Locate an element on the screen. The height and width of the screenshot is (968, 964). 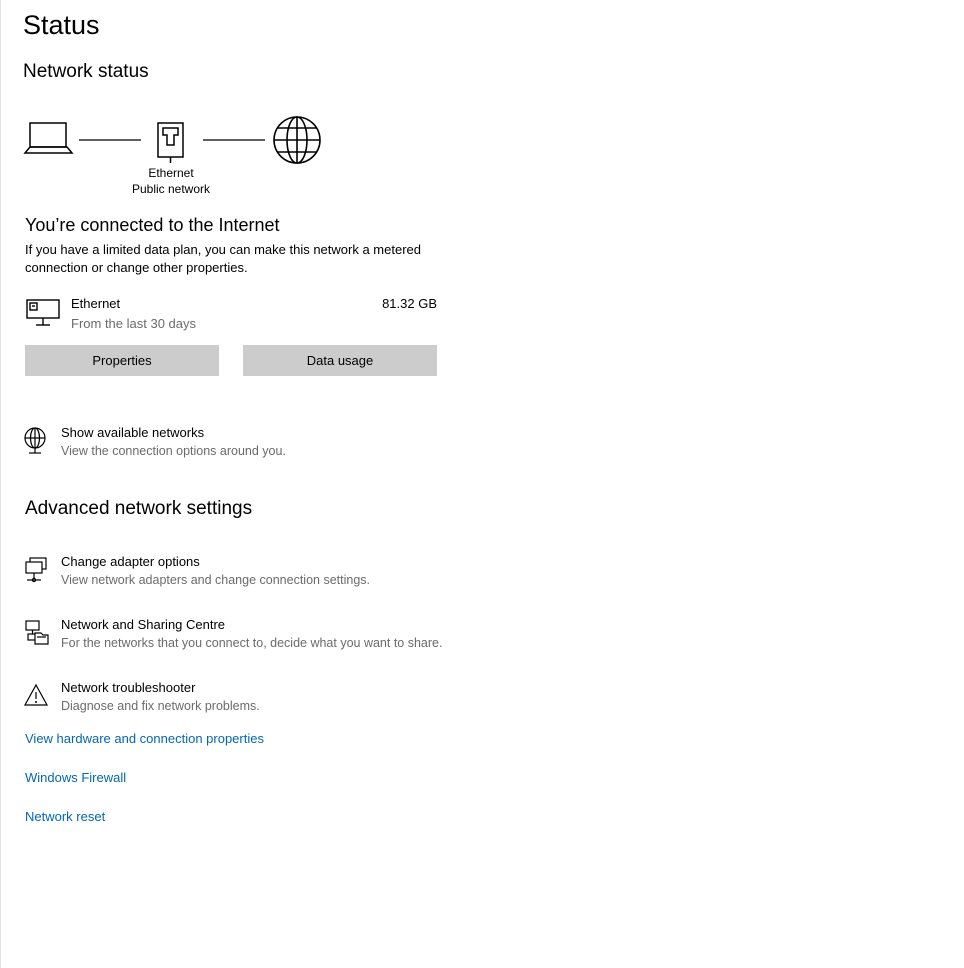
globe-network-icon is located at coordinates (35, 440).